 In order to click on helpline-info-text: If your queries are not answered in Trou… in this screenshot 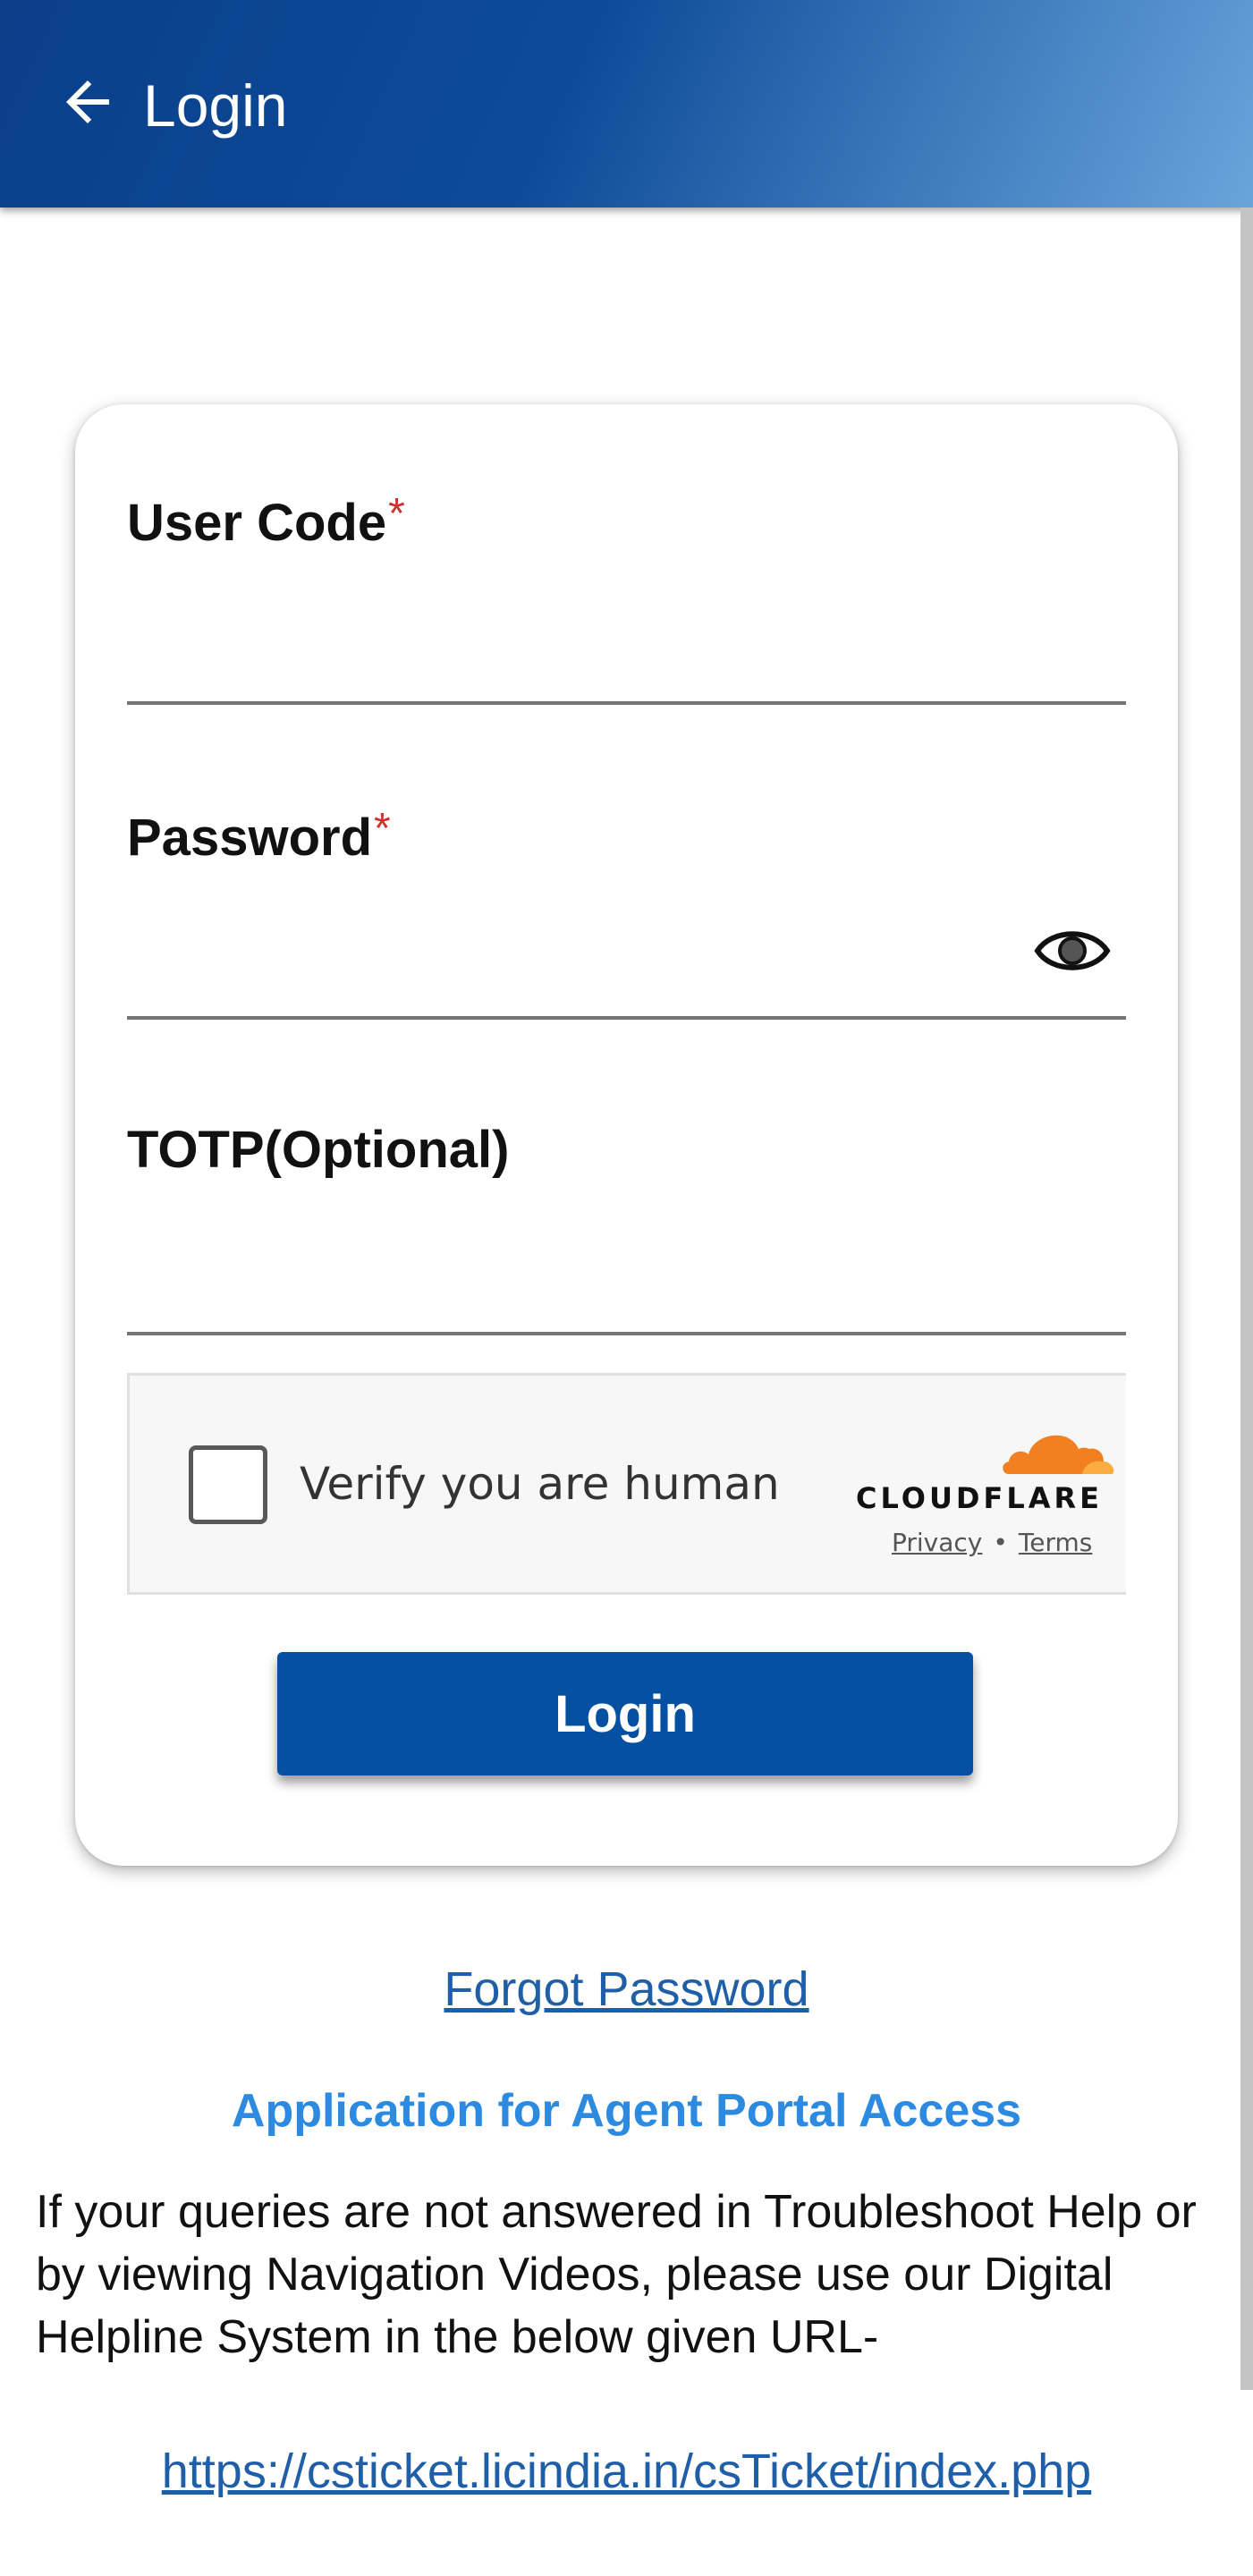, I will do `click(616, 2274)`.